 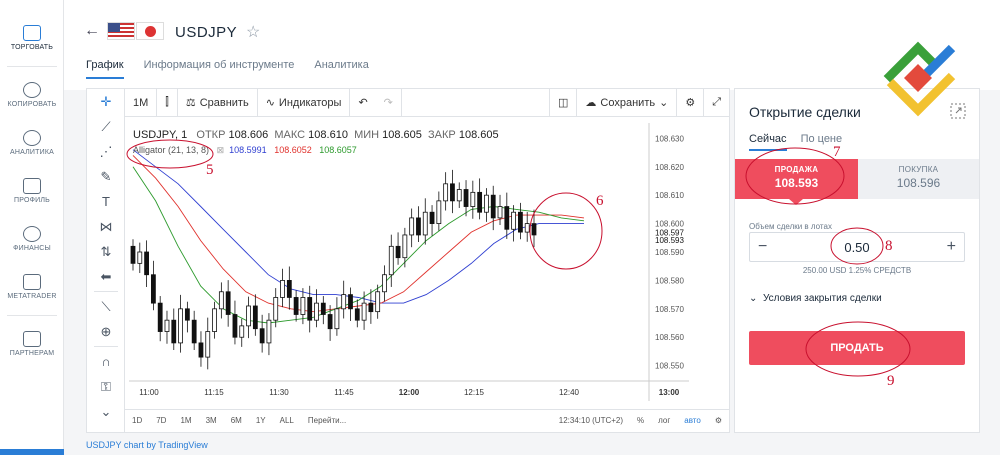 What do you see at coordinates (889, 246) in the screenshot?
I see `annotation-label-8: 8` at bounding box center [889, 246].